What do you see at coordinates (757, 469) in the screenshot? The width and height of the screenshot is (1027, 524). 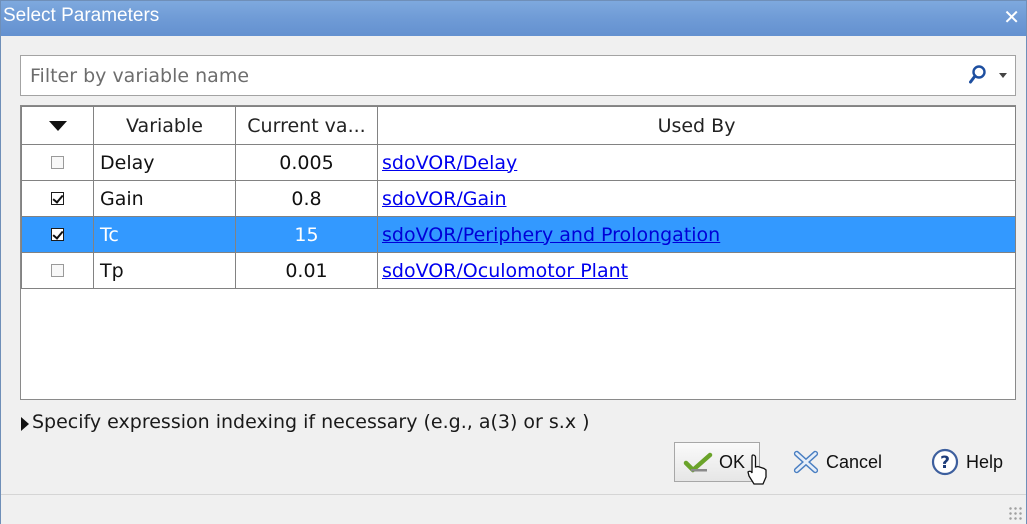 I see `mouse-cursor-icon` at bounding box center [757, 469].